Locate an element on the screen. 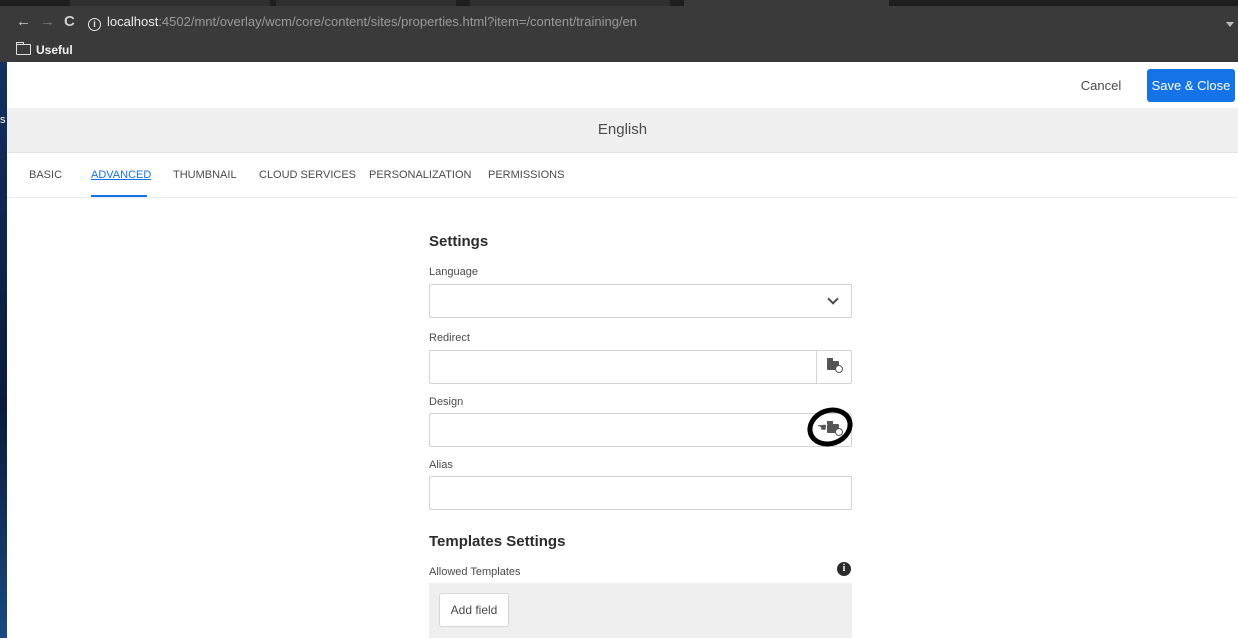  desktop-background is located at coordinates (3, 350).